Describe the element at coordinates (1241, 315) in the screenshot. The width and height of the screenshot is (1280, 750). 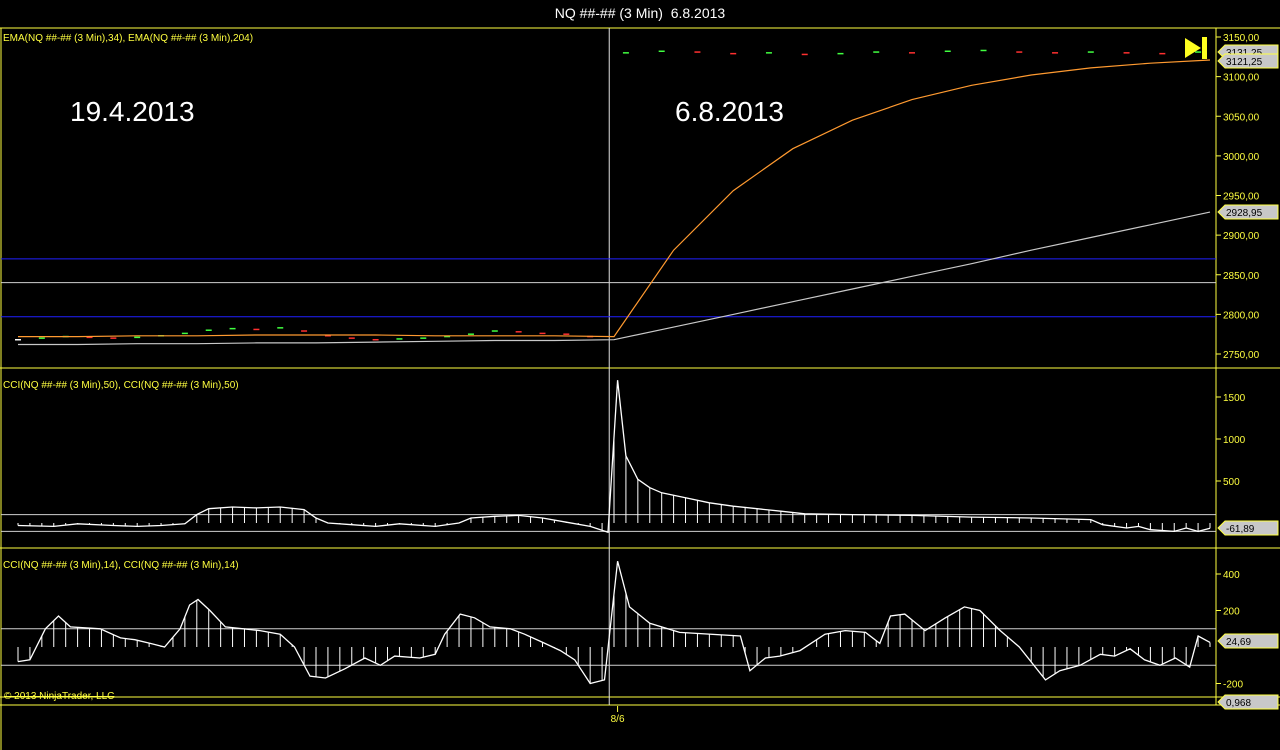
I see `y-tick-label: 2800,00` at that location.